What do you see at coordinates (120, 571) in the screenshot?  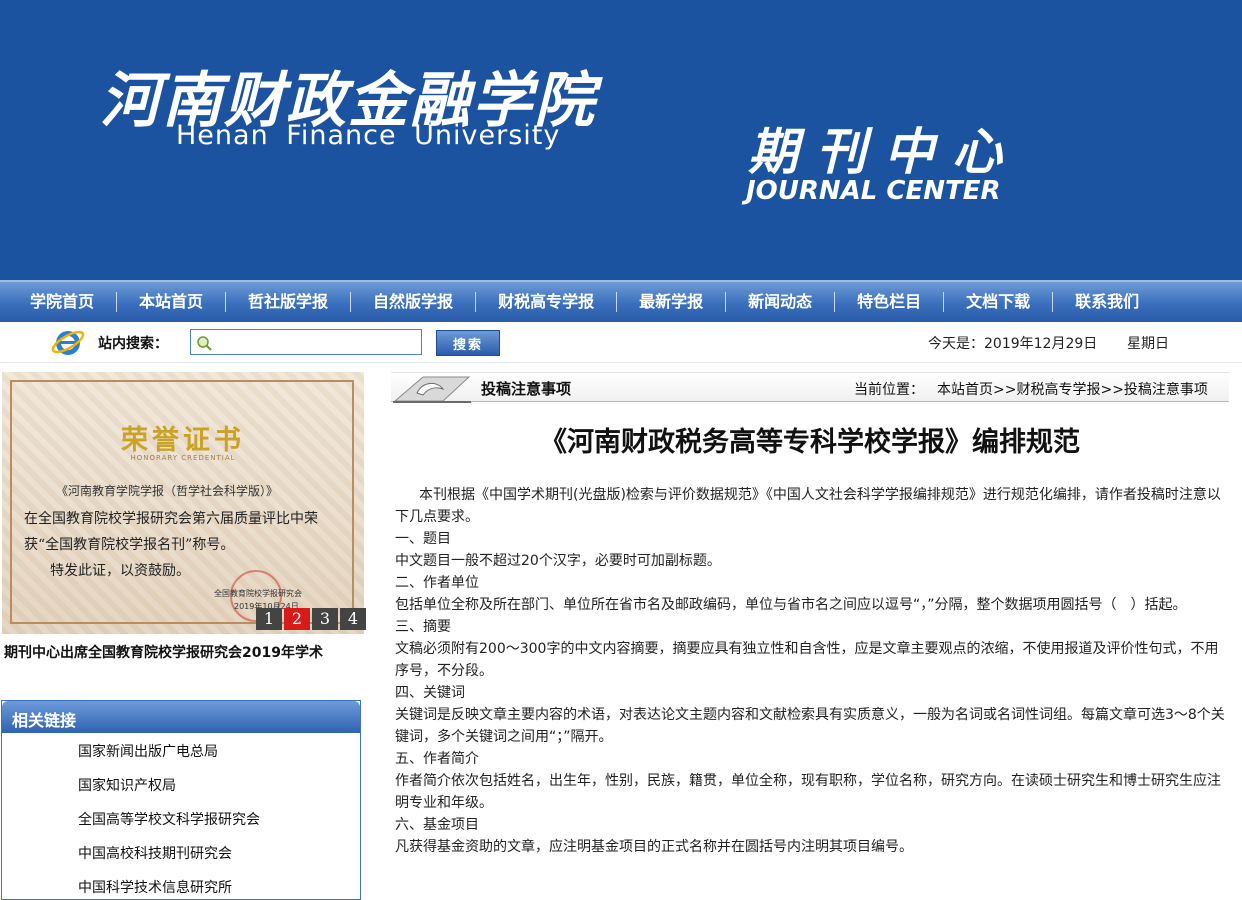 I see `certificate-line: 特发此证，以资鼓励。` at bounding box center [120, 571].